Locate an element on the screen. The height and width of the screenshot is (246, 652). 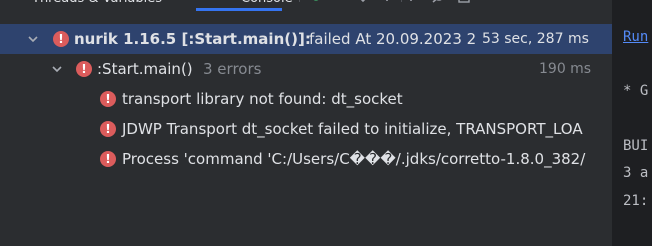
console-line: 3 a is located at coordinates (636, 173).